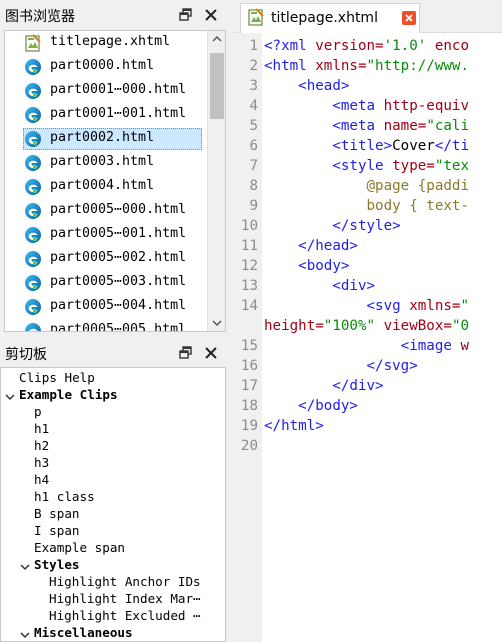  I want to click on file-name: part0005⋯005.html, so click(118, 326).